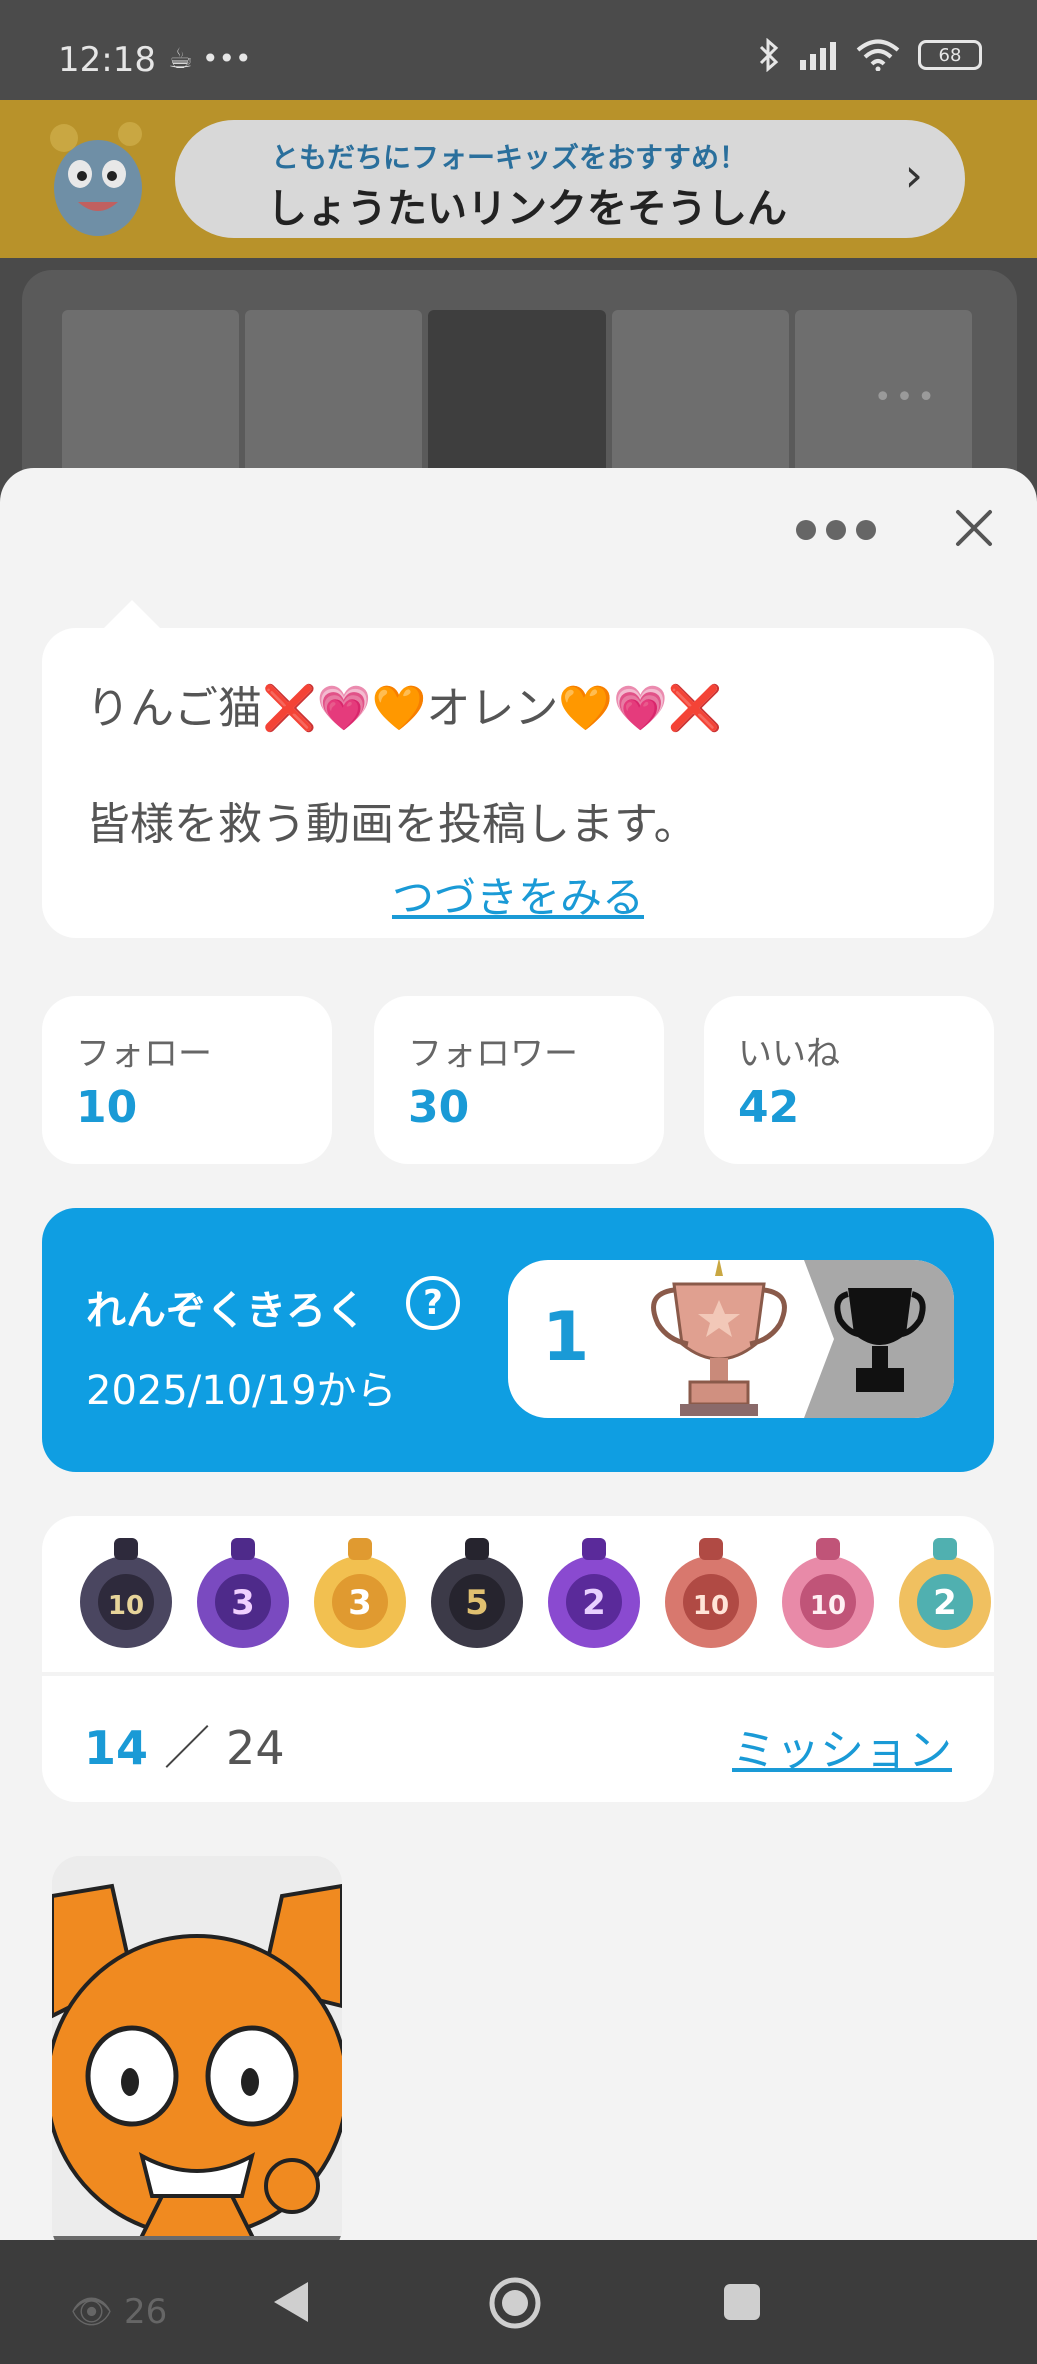  I want to click on home-icon, so click(515, 2303).